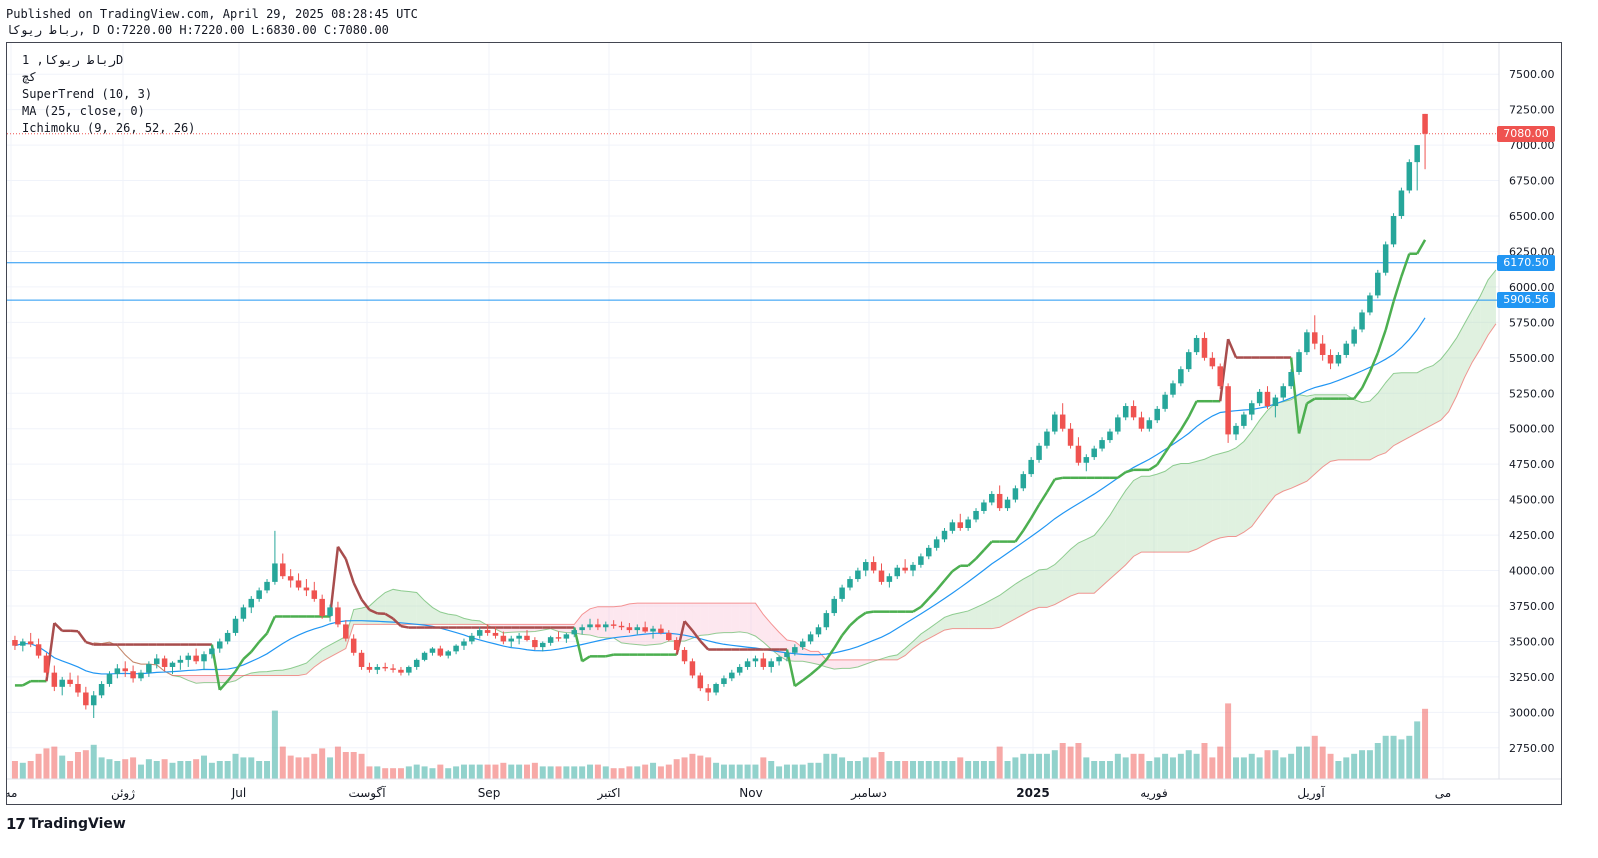 The height and width of the screenshot is (858, 1598). Describe the element at coordinates (1532, 322) in the screenshot. I see `price-tick-label: 5750.00` at that location.